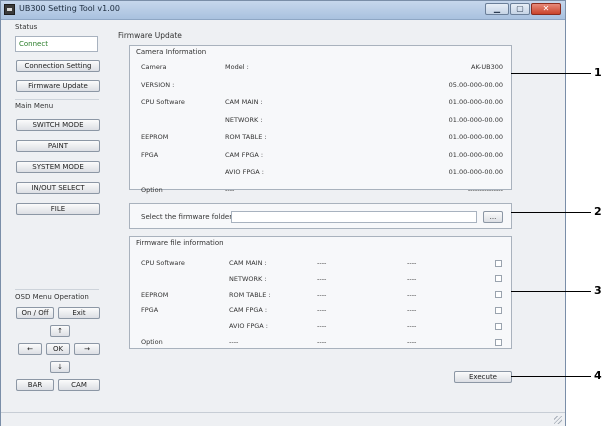 The width and height of the screenshot is (606, 430). Describe the element at coordinates (283, 419) in the screenshot. I see `status-bar` at that location.